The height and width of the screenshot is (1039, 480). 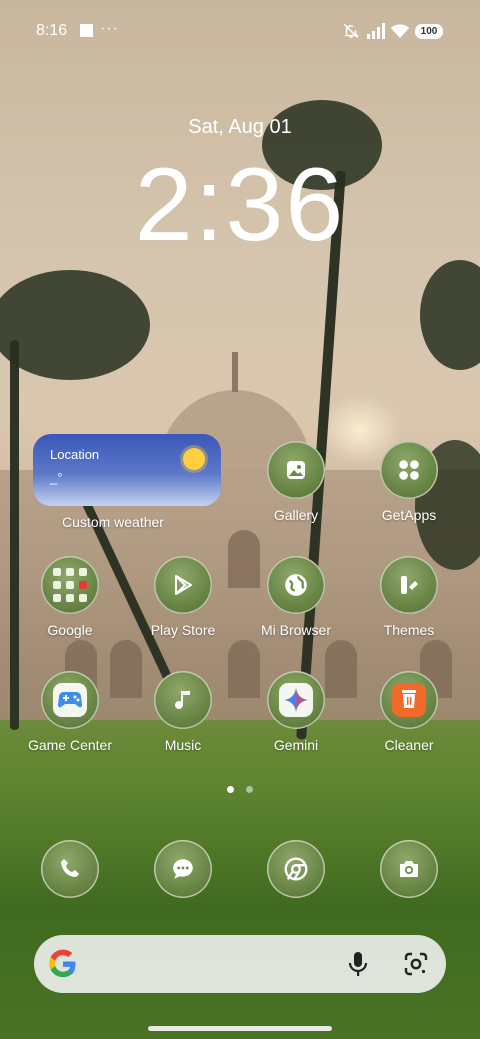 What do you see at coordinates (358, 964) in the screenshot?
I see `mic-icon` at bounding box center [358, 964].